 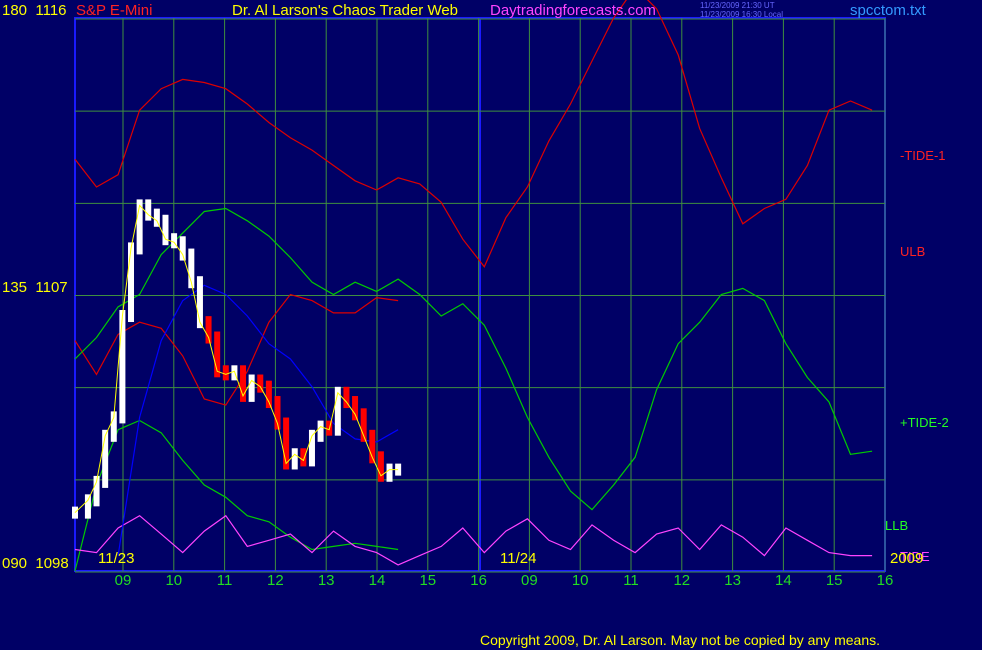 I want to click on y-scale-label-mid: 135, so click(x=15, y=287).